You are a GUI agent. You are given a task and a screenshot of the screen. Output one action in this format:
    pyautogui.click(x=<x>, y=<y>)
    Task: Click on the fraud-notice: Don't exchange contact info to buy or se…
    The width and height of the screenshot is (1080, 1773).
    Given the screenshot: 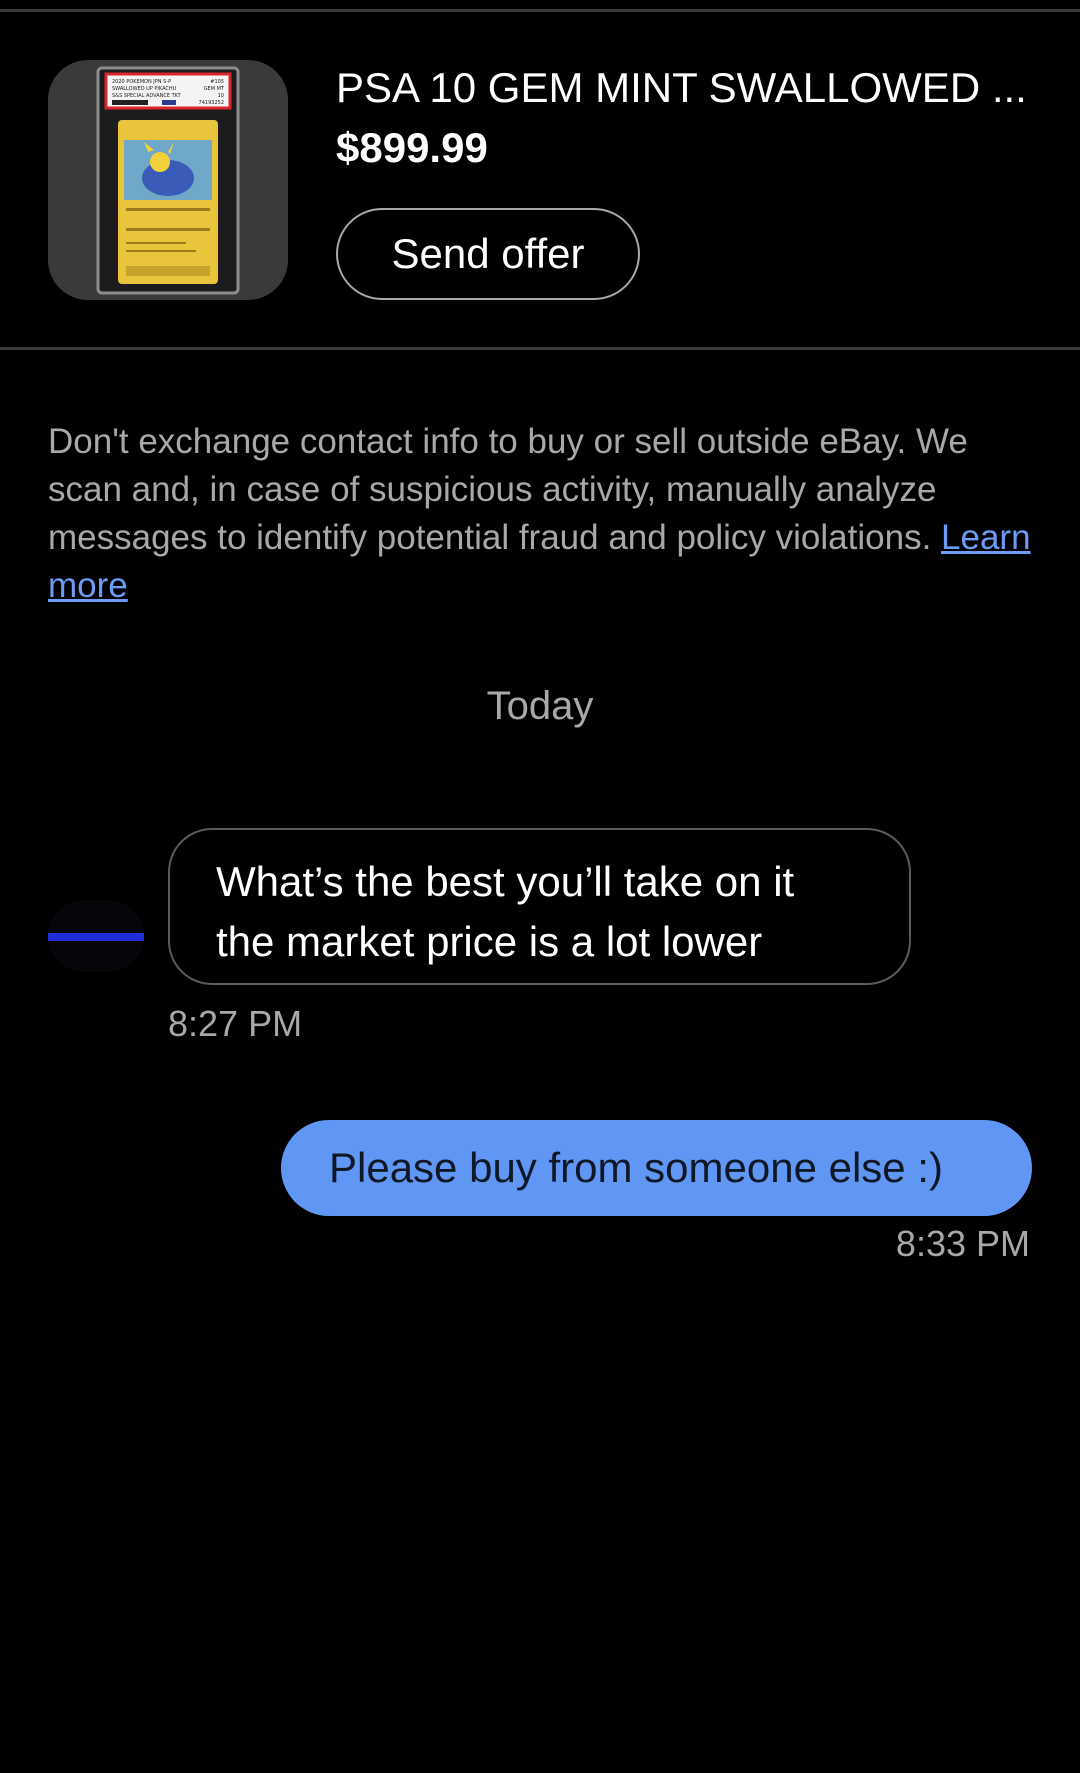 What is the action you would take?
    pyautogui.click(x=543, y=514)
    